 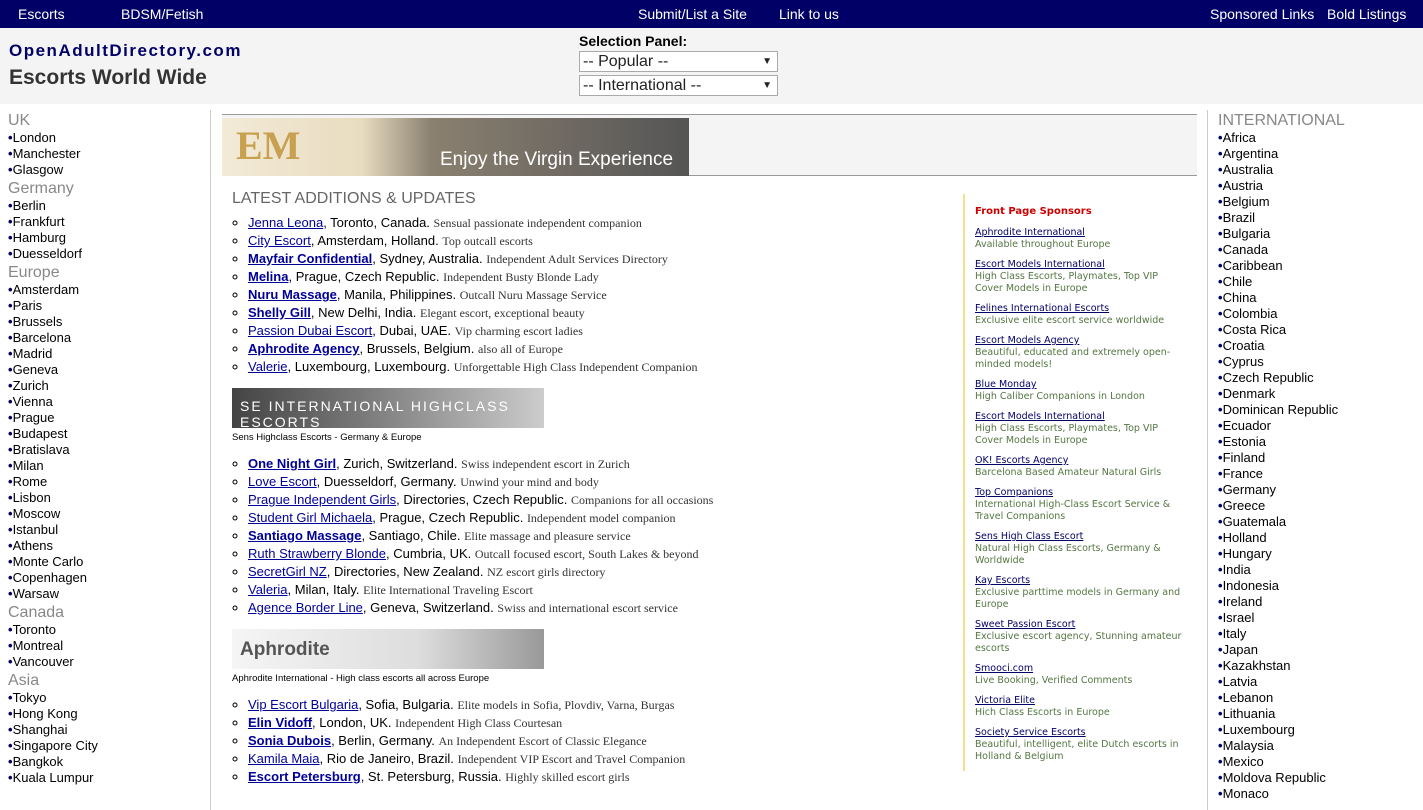 What do you see at coordinates (678, 85) in the screenshot?
I see `international-select: -- International -- ▼` at bounding box center [678, 85].